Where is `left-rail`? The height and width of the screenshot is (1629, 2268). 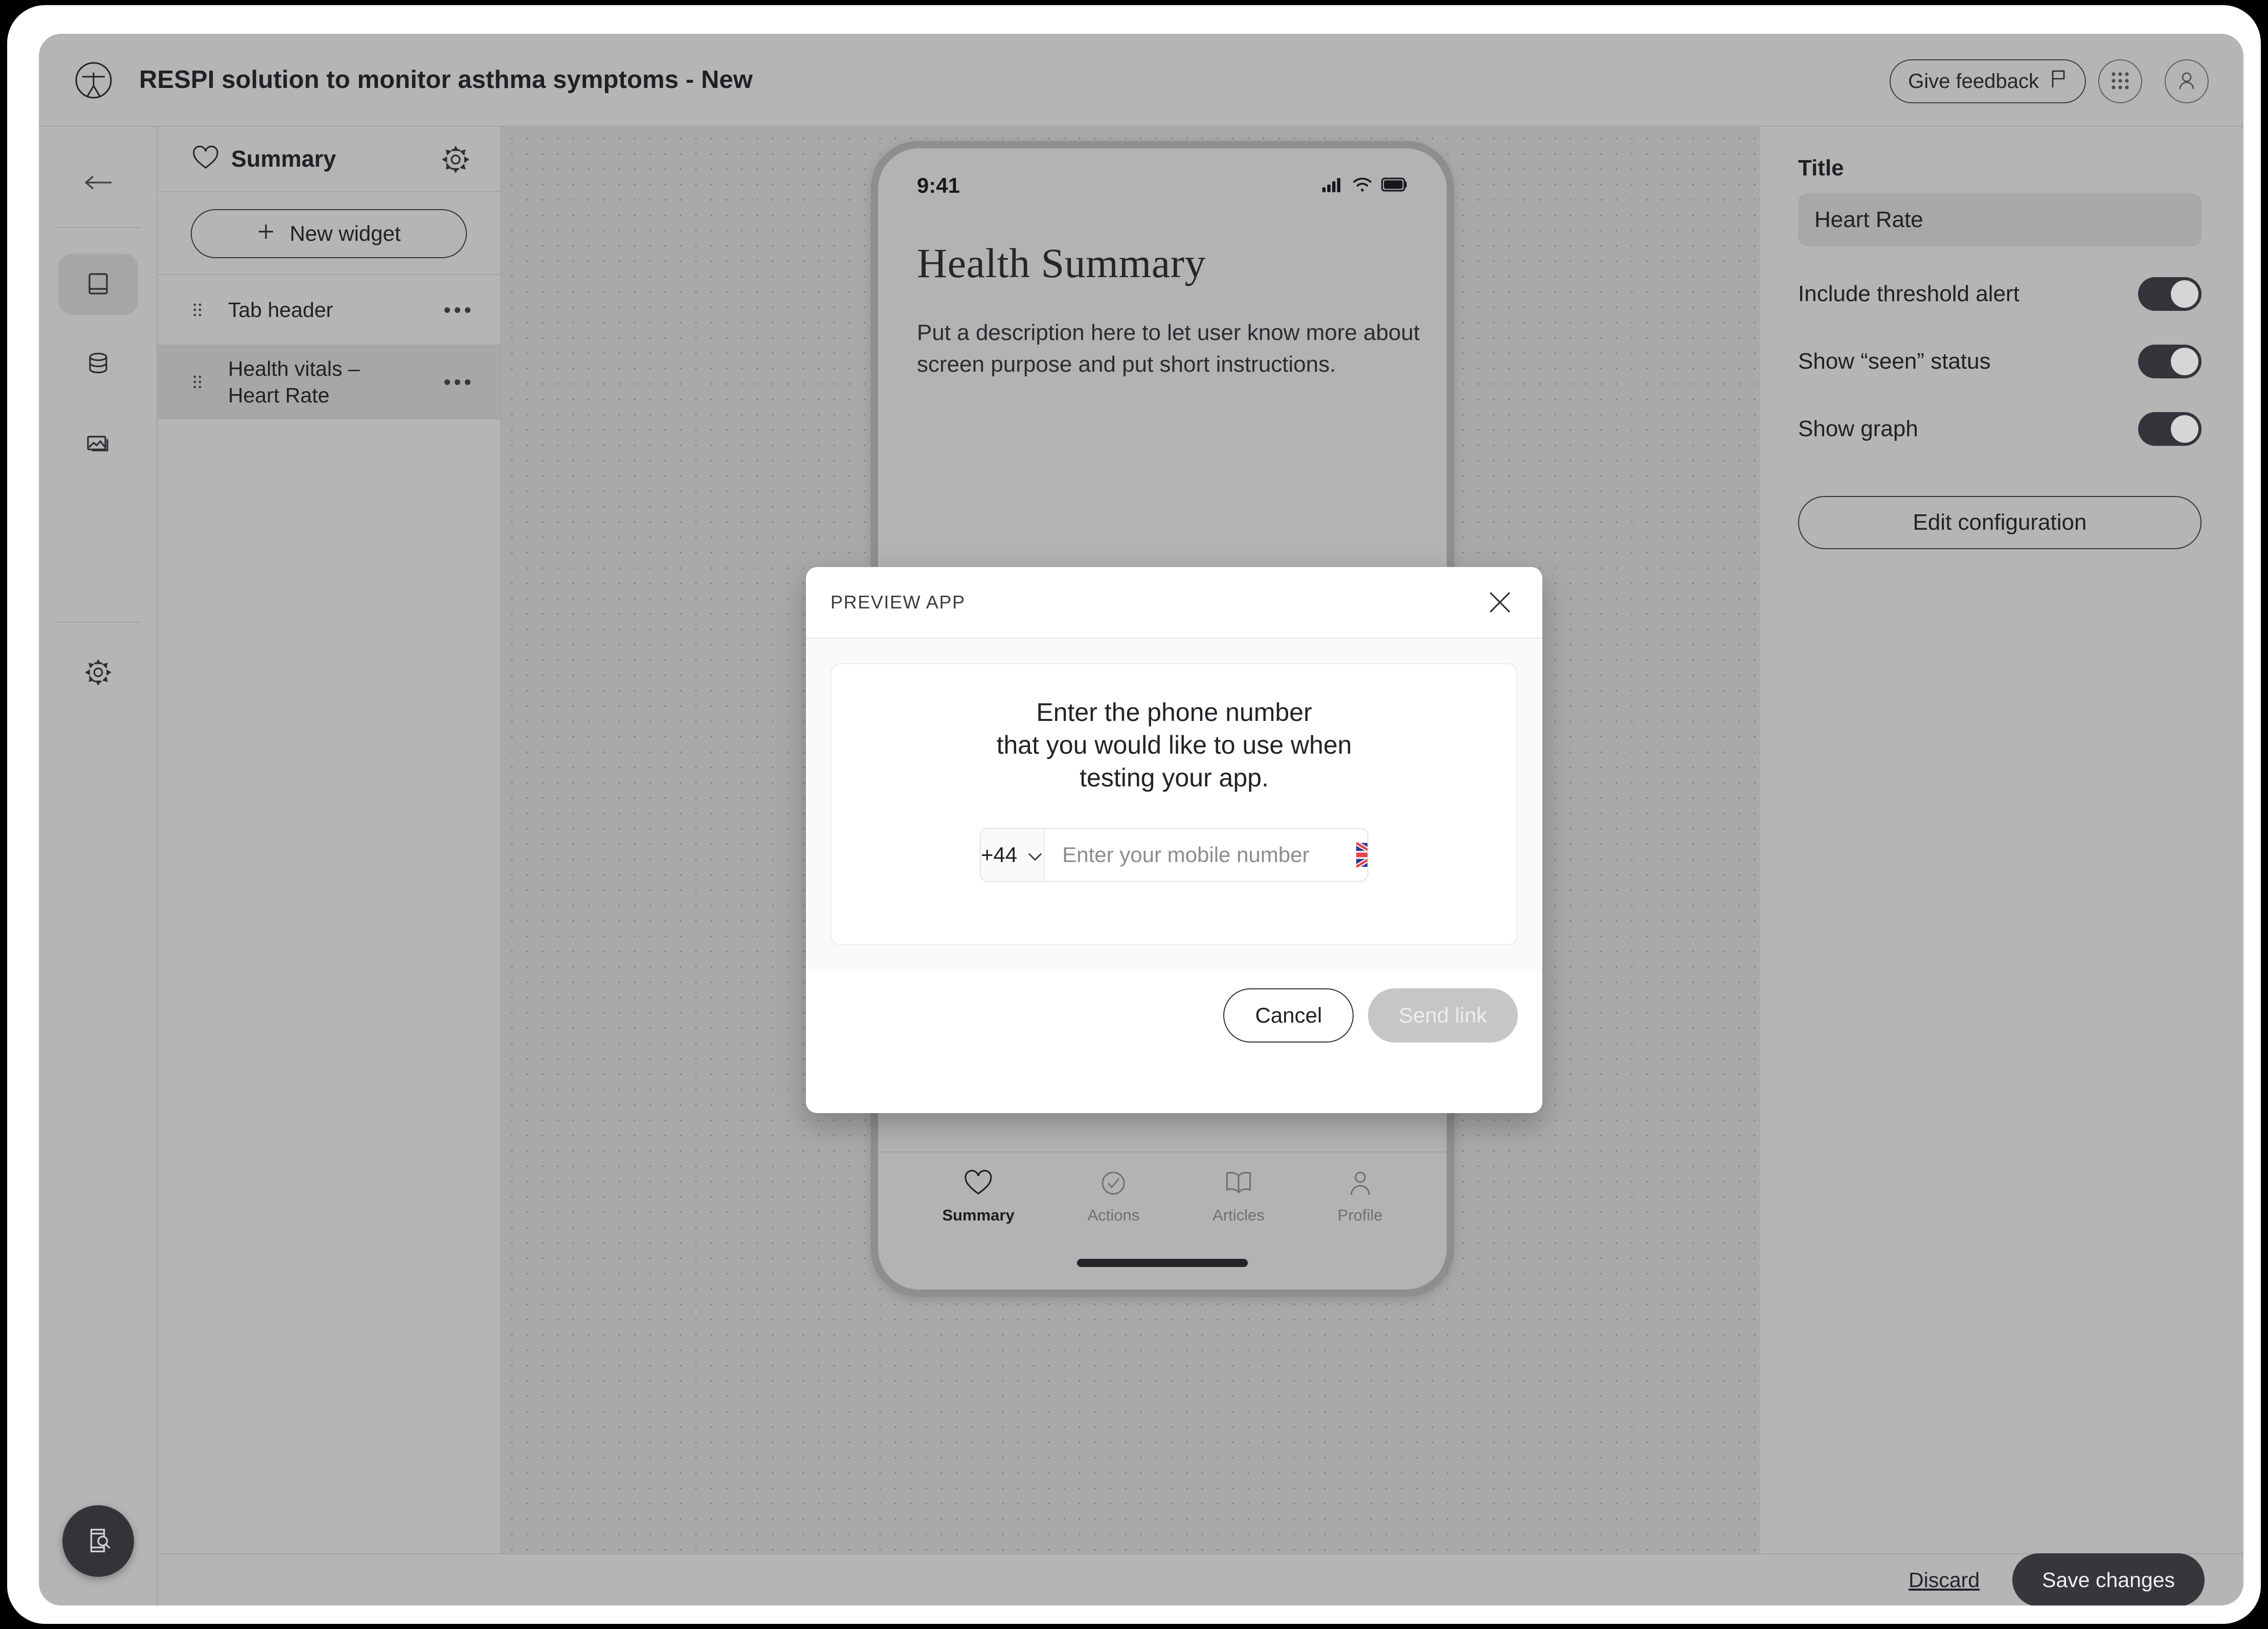 left-rail is located at coordinates (98, 866).